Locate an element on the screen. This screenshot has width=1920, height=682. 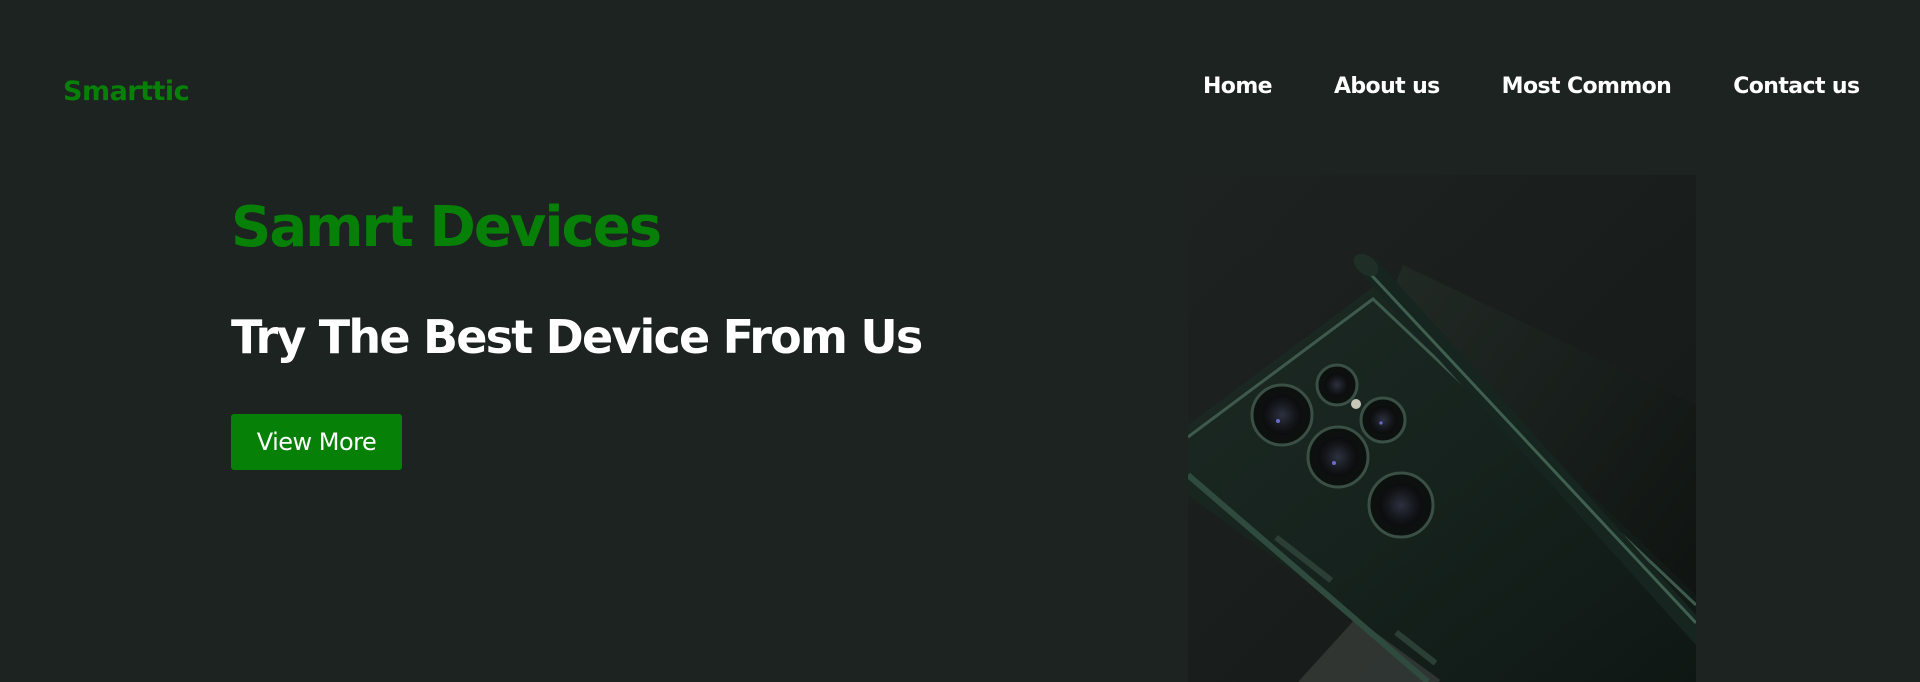
brand-logo: Smarttic is located at coordinates (126, 91).